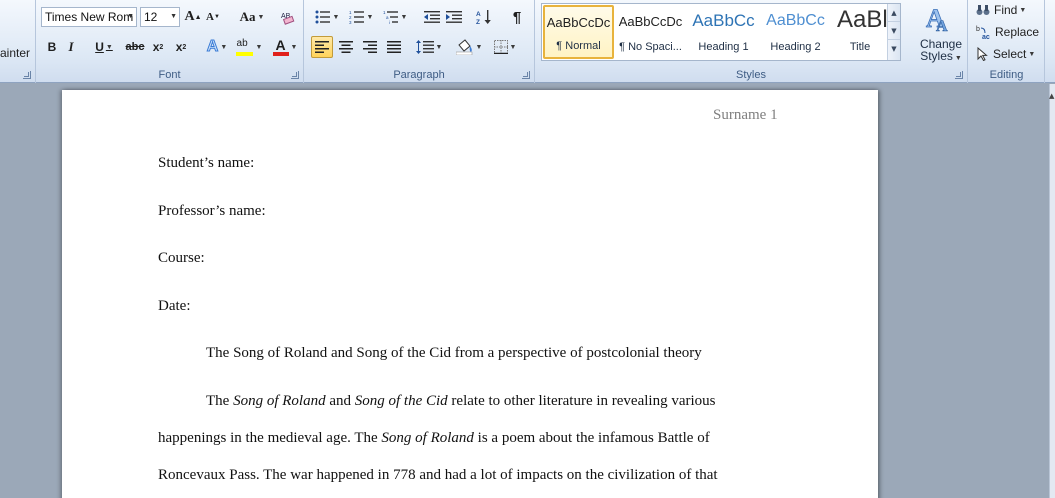  I want to click on styles-dialog-launcher-icon, so click(959, 75).